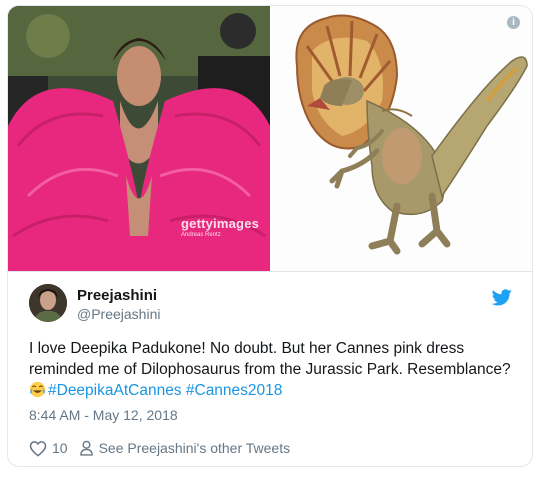 This screenshot has width=555, height=477. I want to click on getty-images-watermark: gettyimages Andreas Rentz, so click(220, 227).